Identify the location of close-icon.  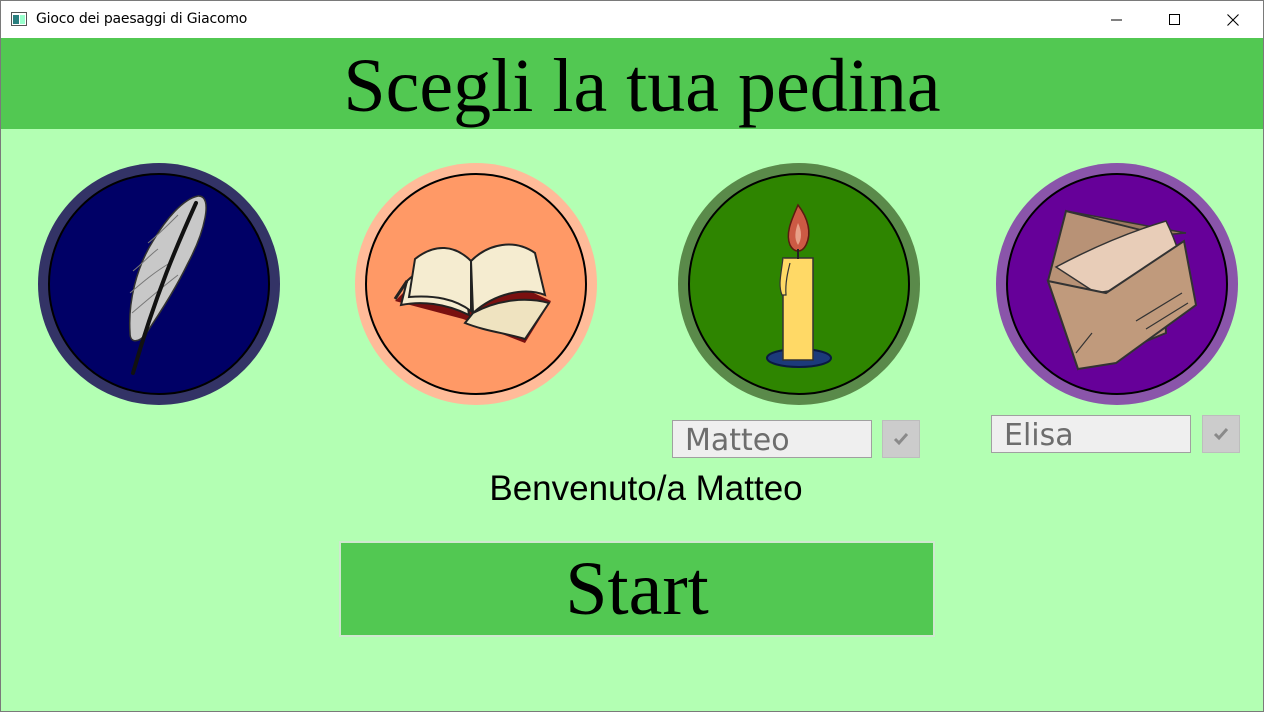
(1233, 19).